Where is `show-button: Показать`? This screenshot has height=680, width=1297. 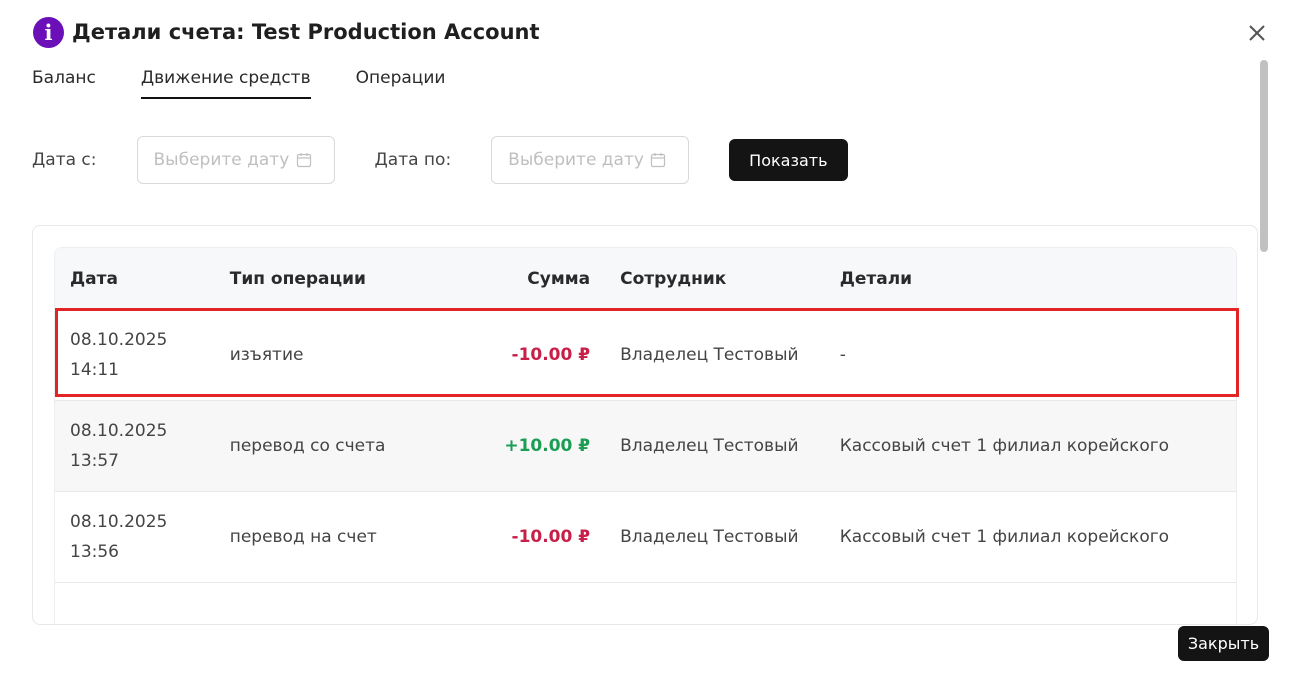
show-button: Показать is located at coordinates (788, 160).